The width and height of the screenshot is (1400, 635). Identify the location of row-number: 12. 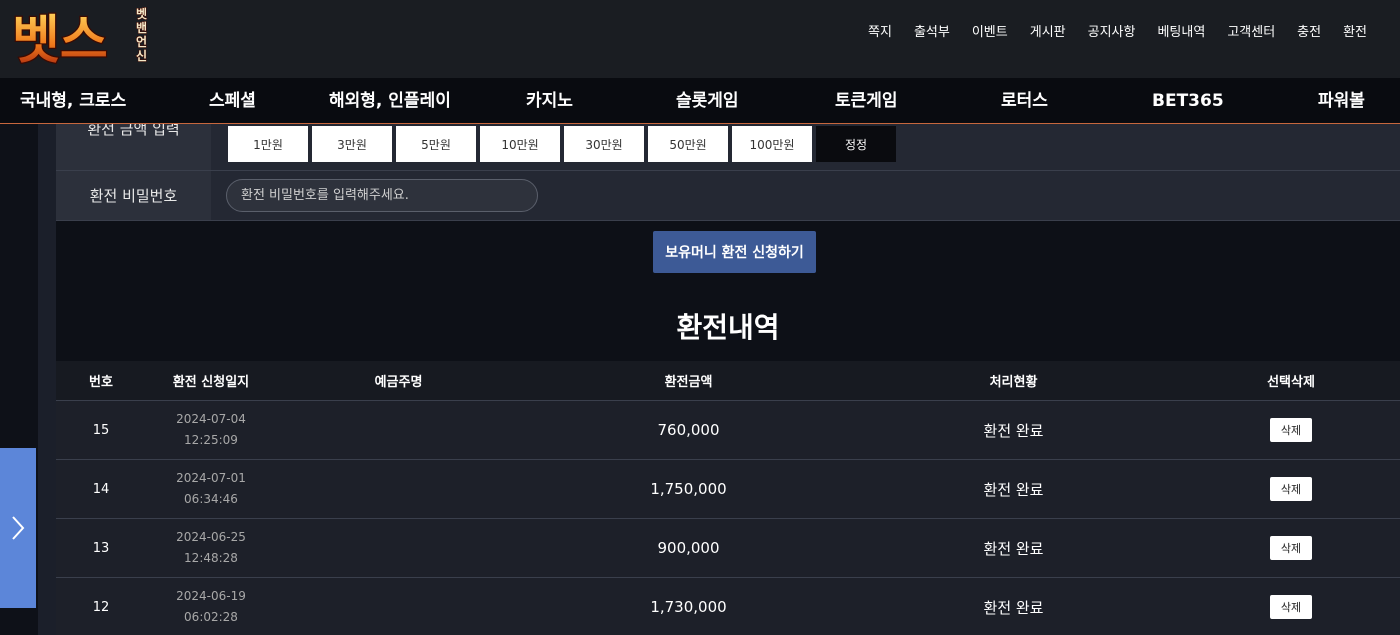
(101, 607).